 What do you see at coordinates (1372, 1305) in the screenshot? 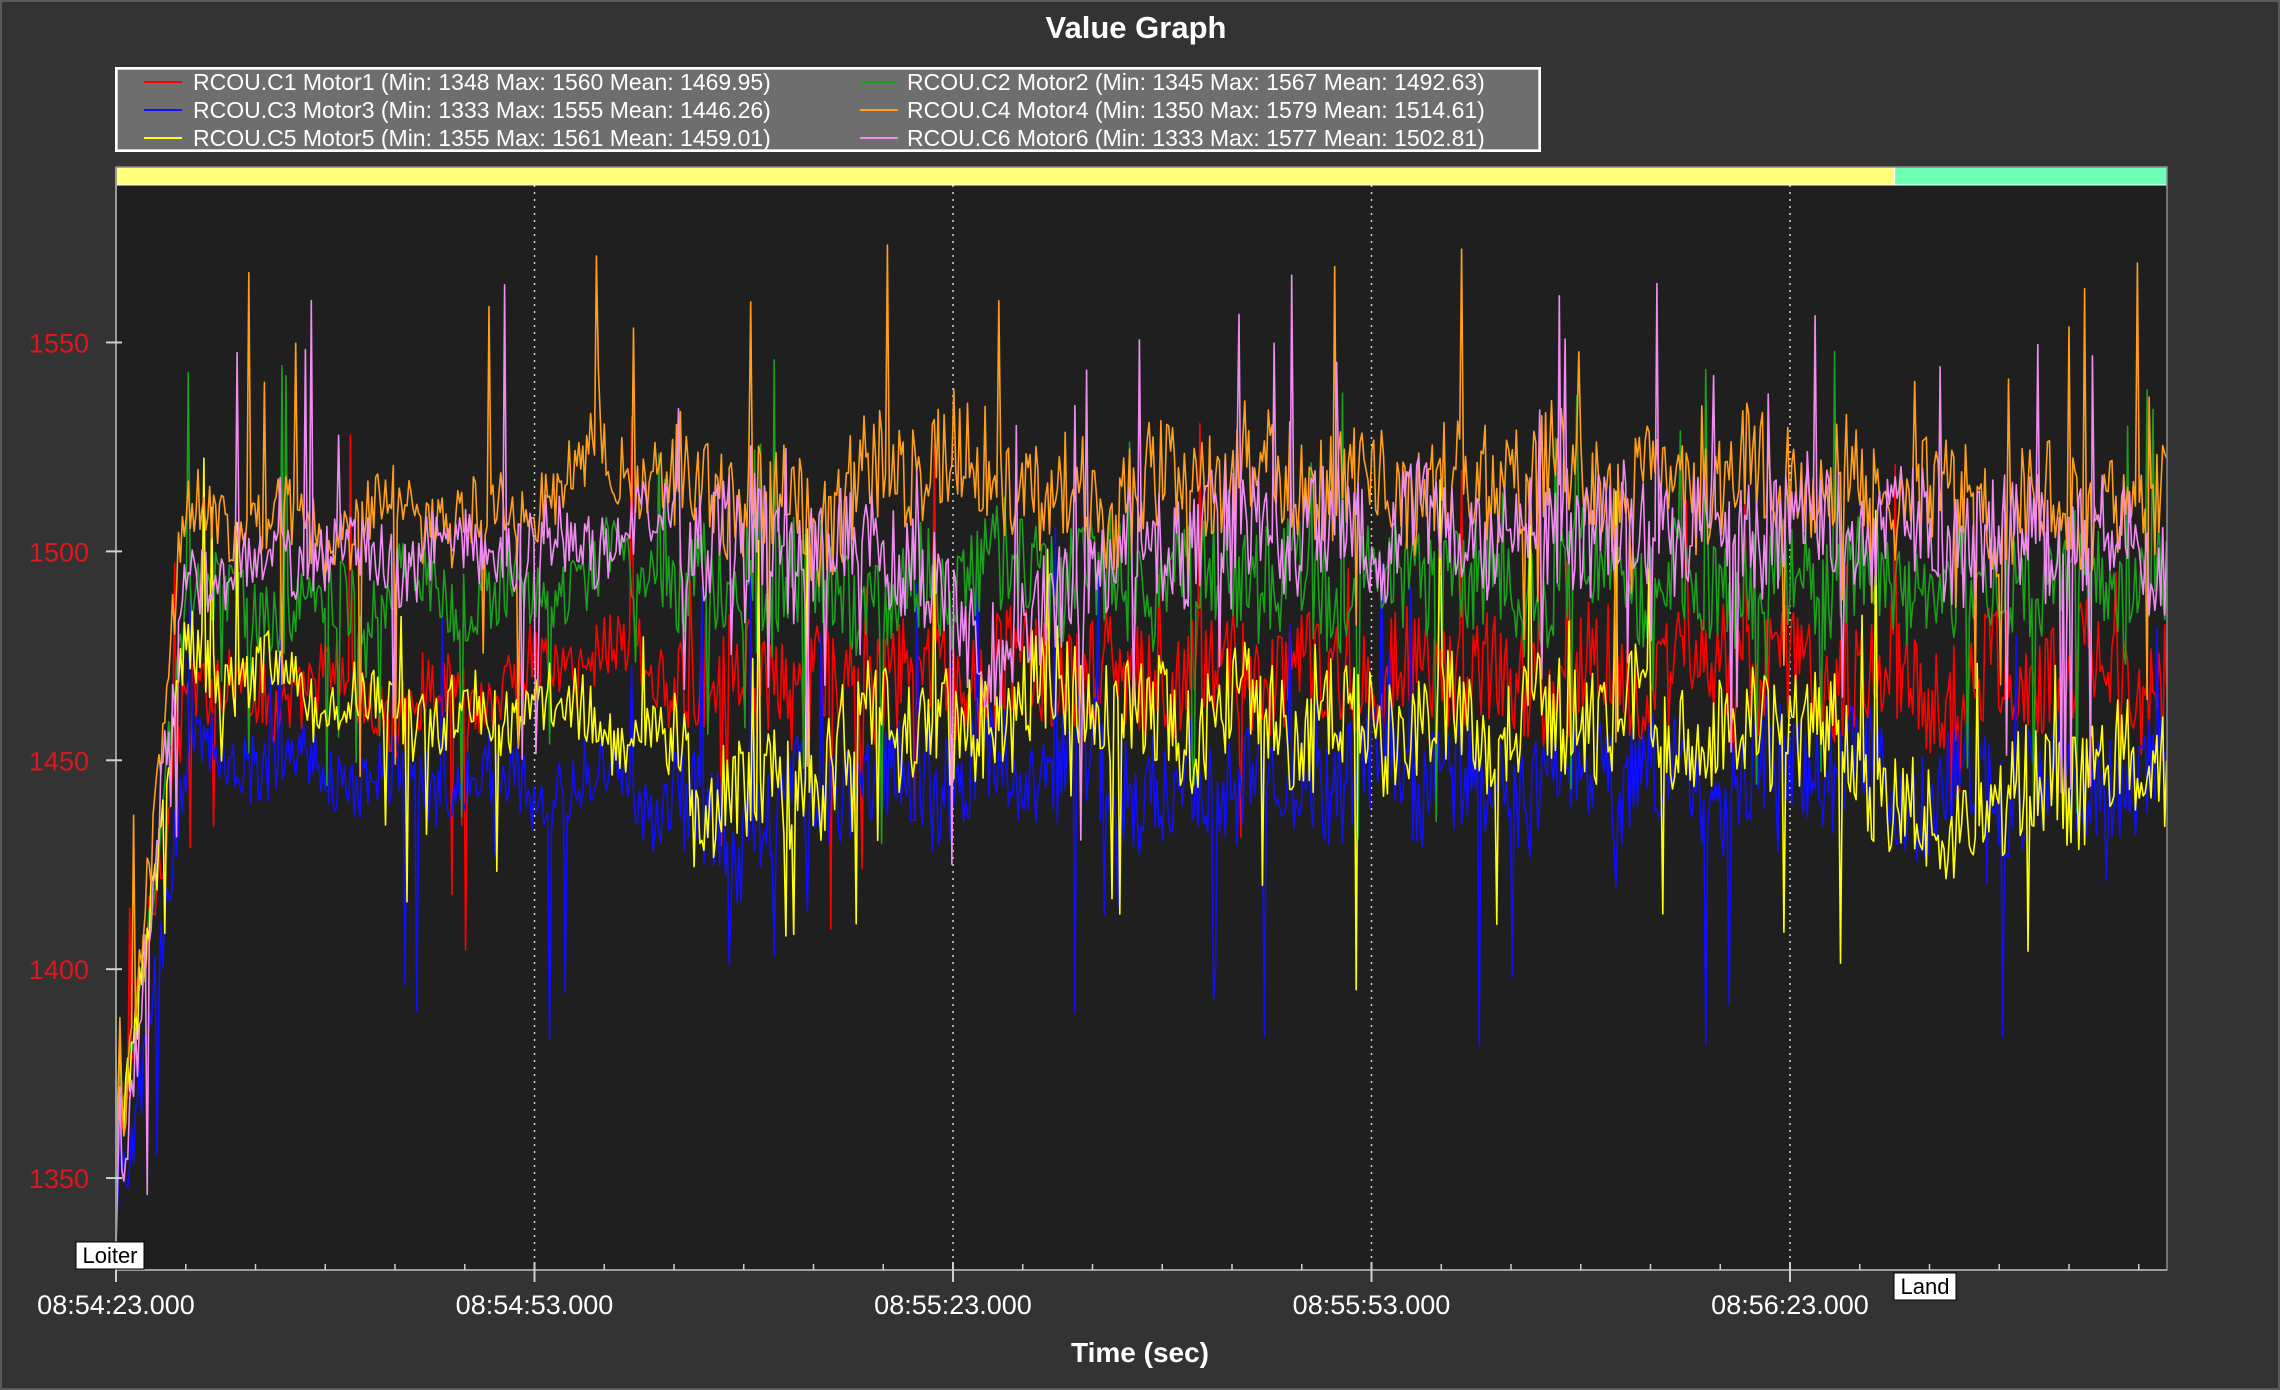
I see `x-tick-label: 08:55:53.000` at bounding box center [1372, 1305].